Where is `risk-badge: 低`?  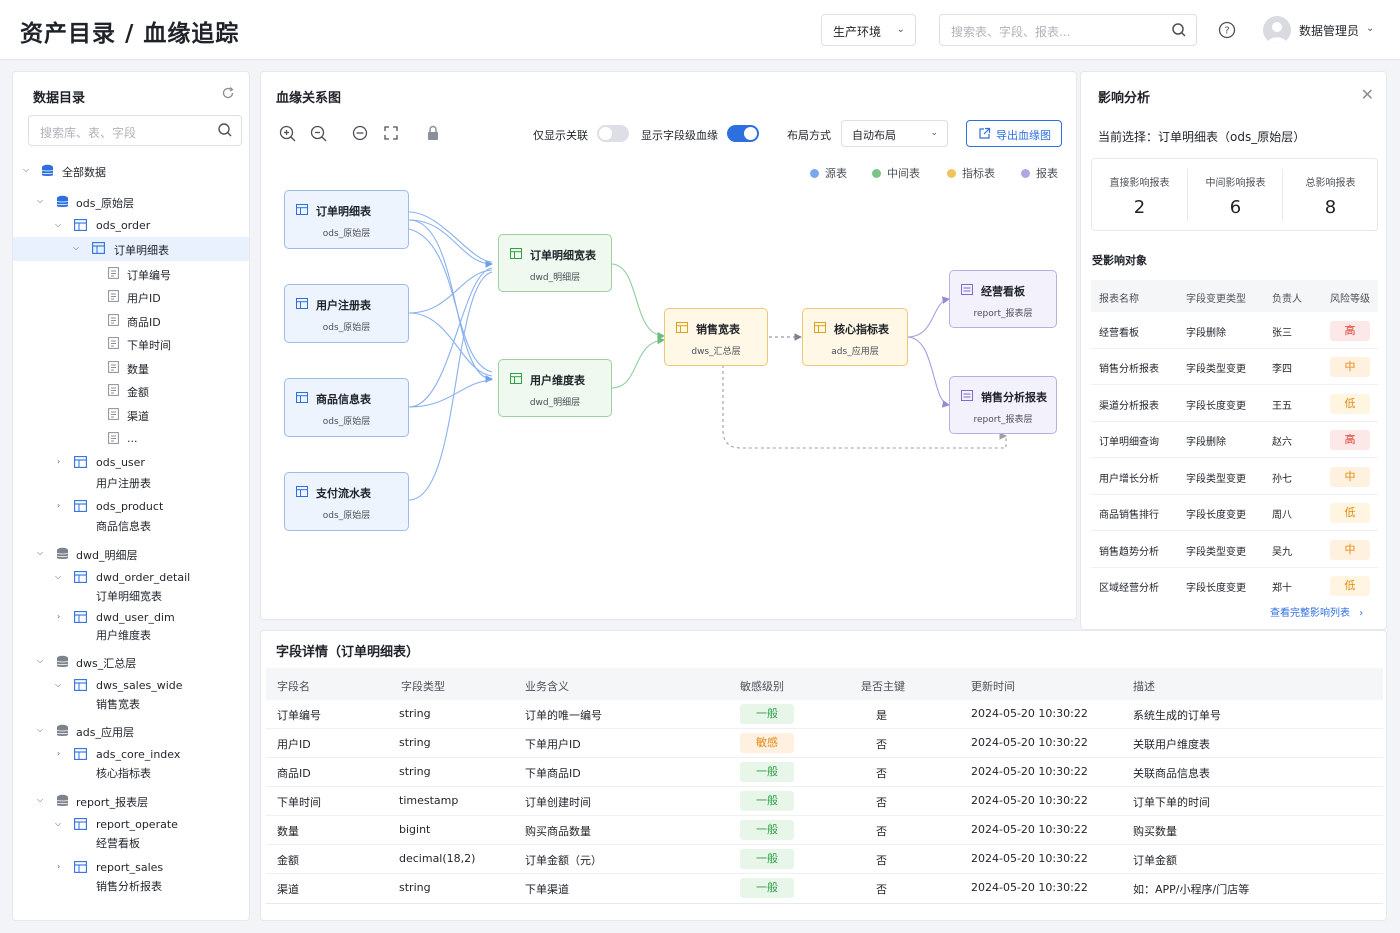 risk-badge: 低 is located at coordinates (1350, 513).